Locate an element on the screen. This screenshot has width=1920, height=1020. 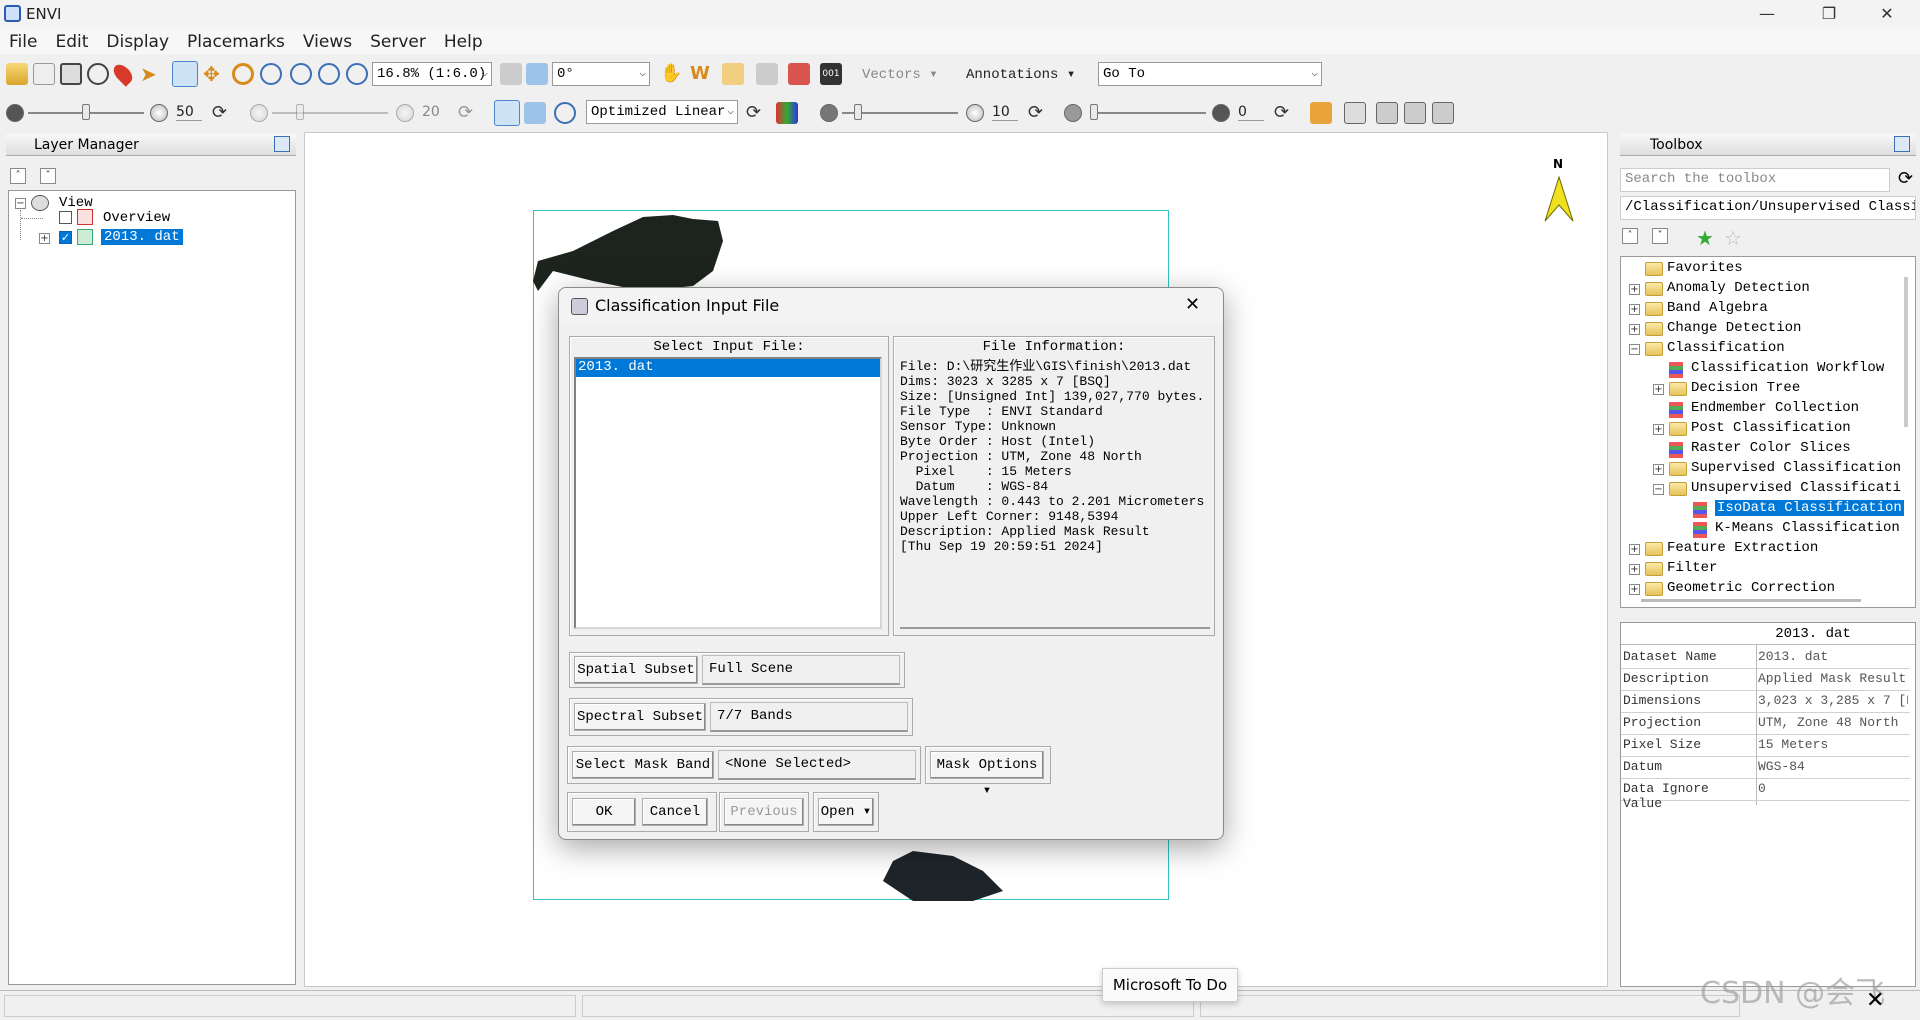
measure-icon is located at coordinates (733, 74).